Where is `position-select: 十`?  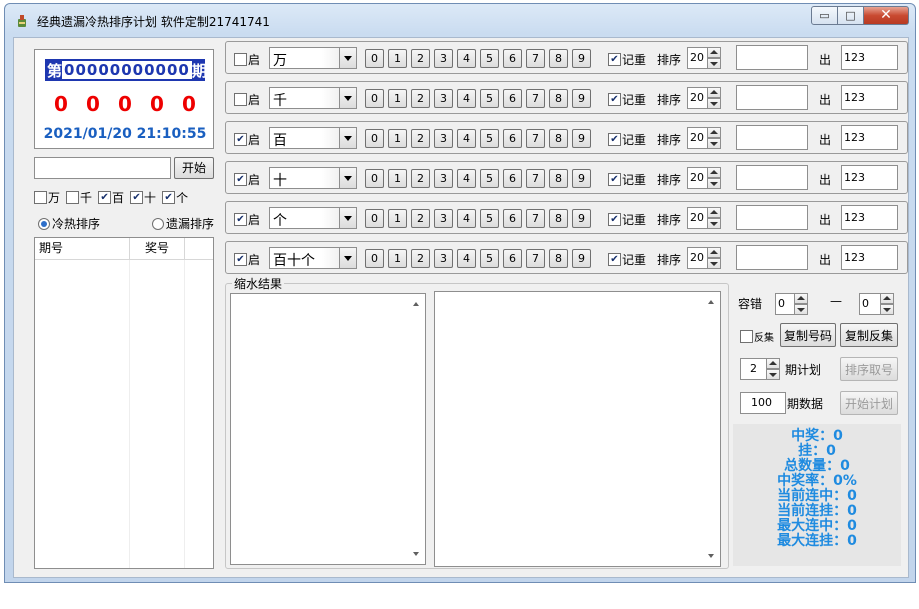
position-select: 十 is located at coordinates (313, 178).